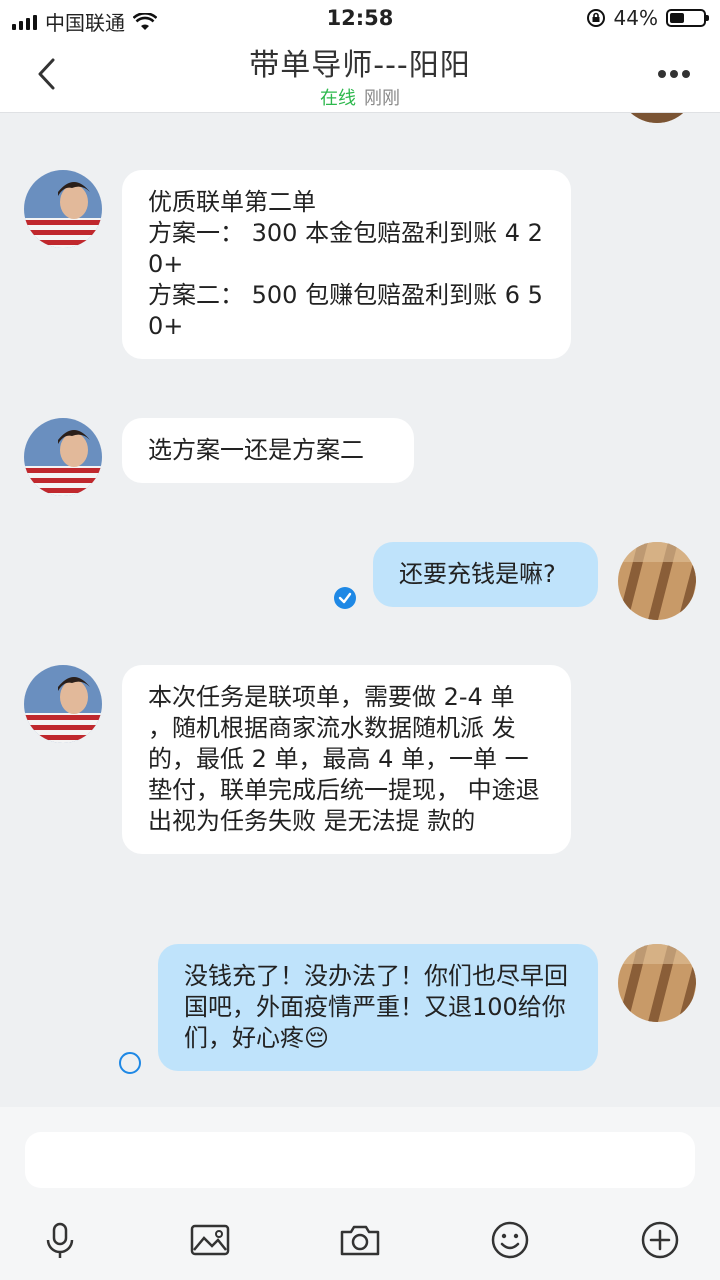  I want to click on more-options-button, so click(674, 74).